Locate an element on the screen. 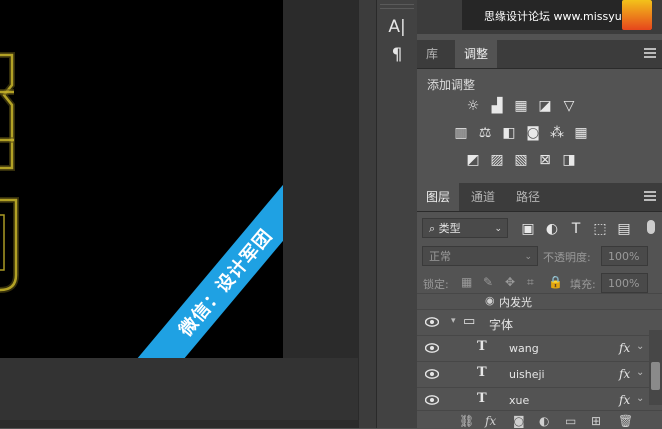 The image size is (662, 429). blend-mode-select: 正常 ⌄ is located at coordinates (480, 256).